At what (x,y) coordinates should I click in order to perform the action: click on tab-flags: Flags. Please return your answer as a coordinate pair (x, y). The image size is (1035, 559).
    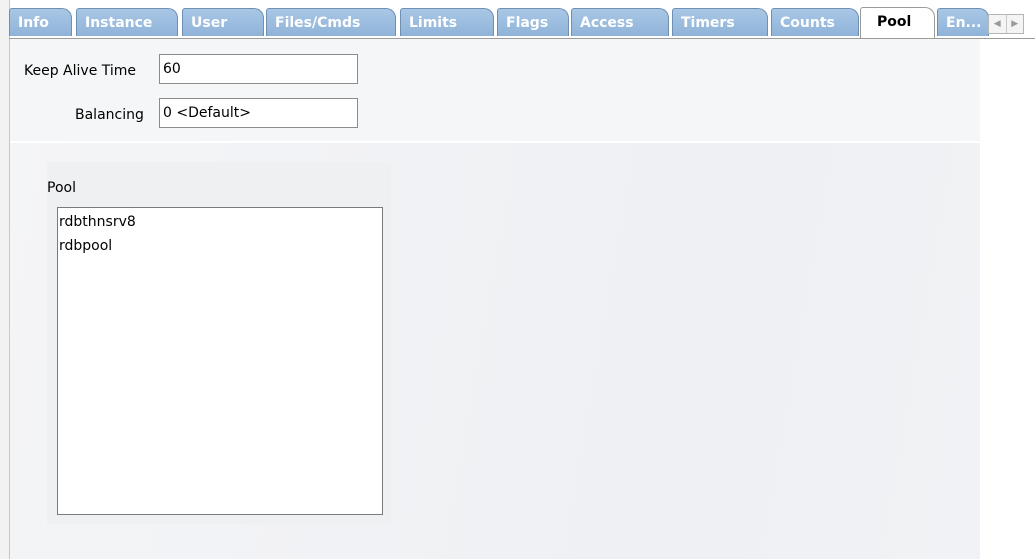
    Looking at the image, I should click on (533, 22).